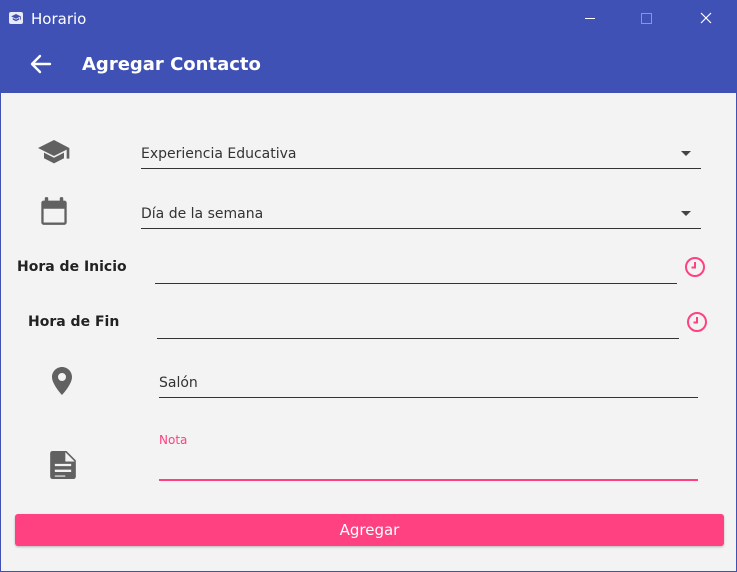 This screenshot has width=737, height=572. I want to click on day-dropdown: Día de la semana, so click(421, 212).